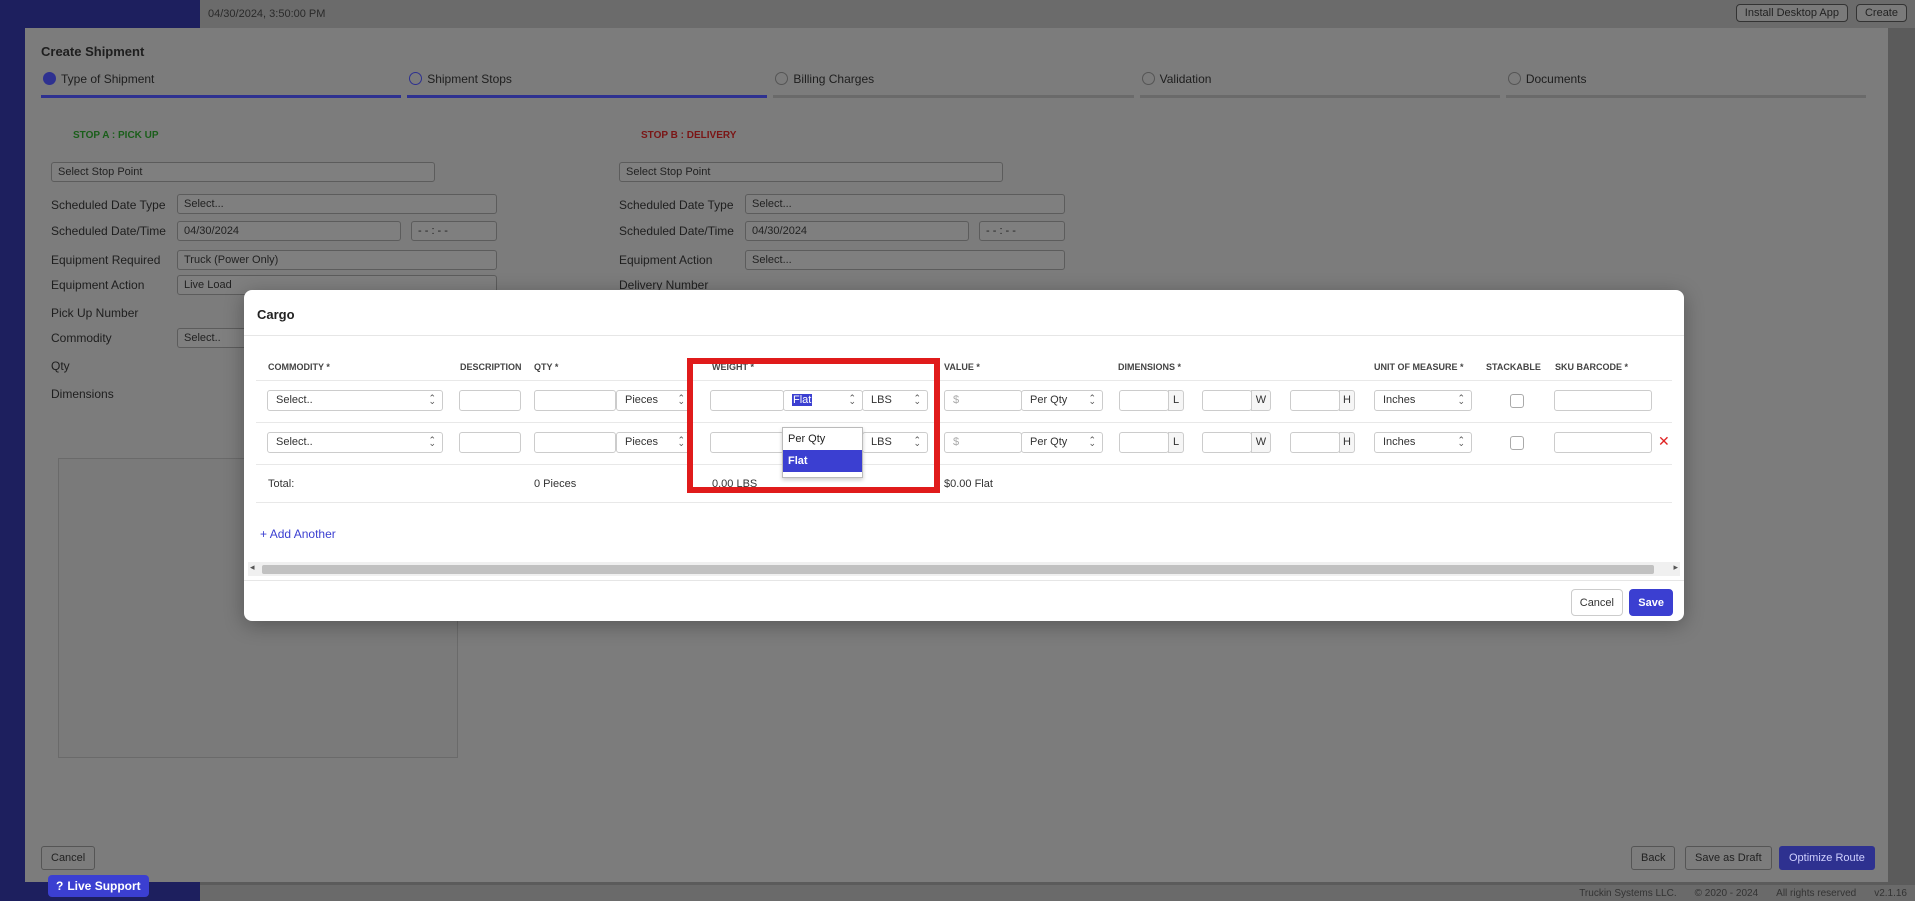 Image resolution: width=1915 pixels, height=901 pixels. What do you see at coordinates (1022, 231) in the screenshot?
I see `stop-b-time: - -` at bounding box center [1022, 231].